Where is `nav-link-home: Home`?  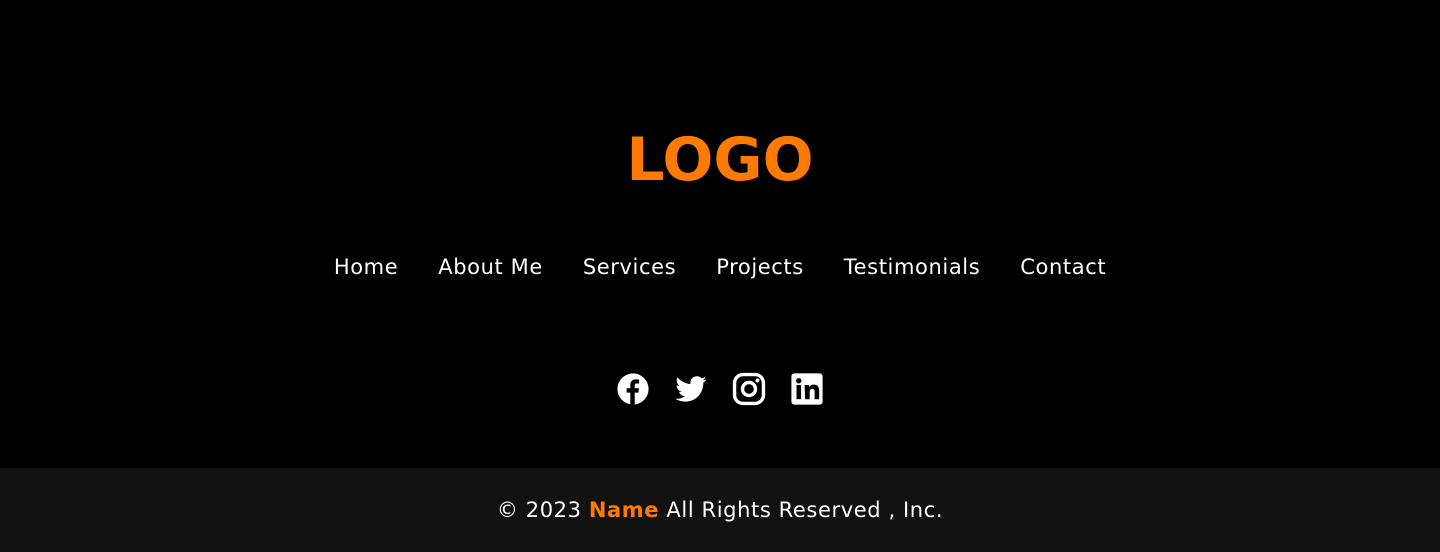
nav-link-home: Home is located at coordinates (366, 267).